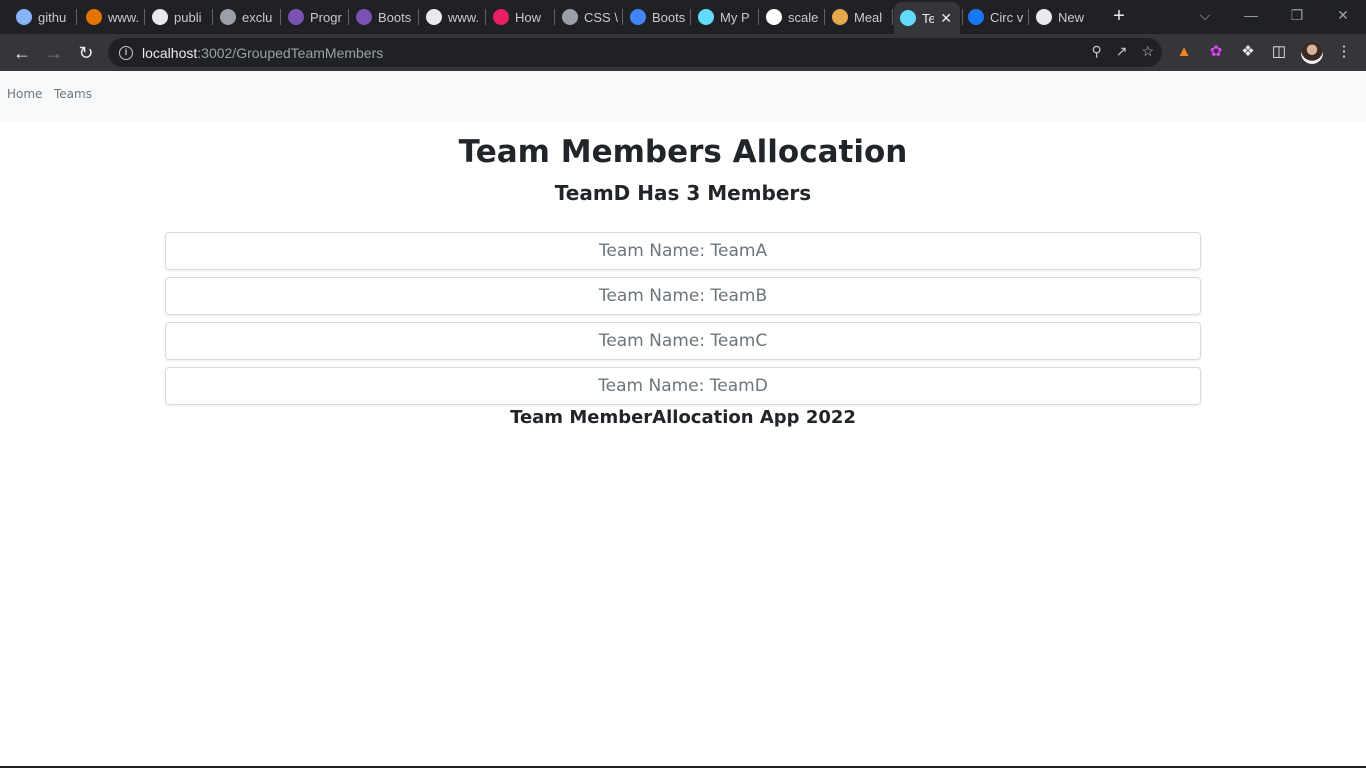  I want to click on restore-icon: ❐, so click(1297, 15).